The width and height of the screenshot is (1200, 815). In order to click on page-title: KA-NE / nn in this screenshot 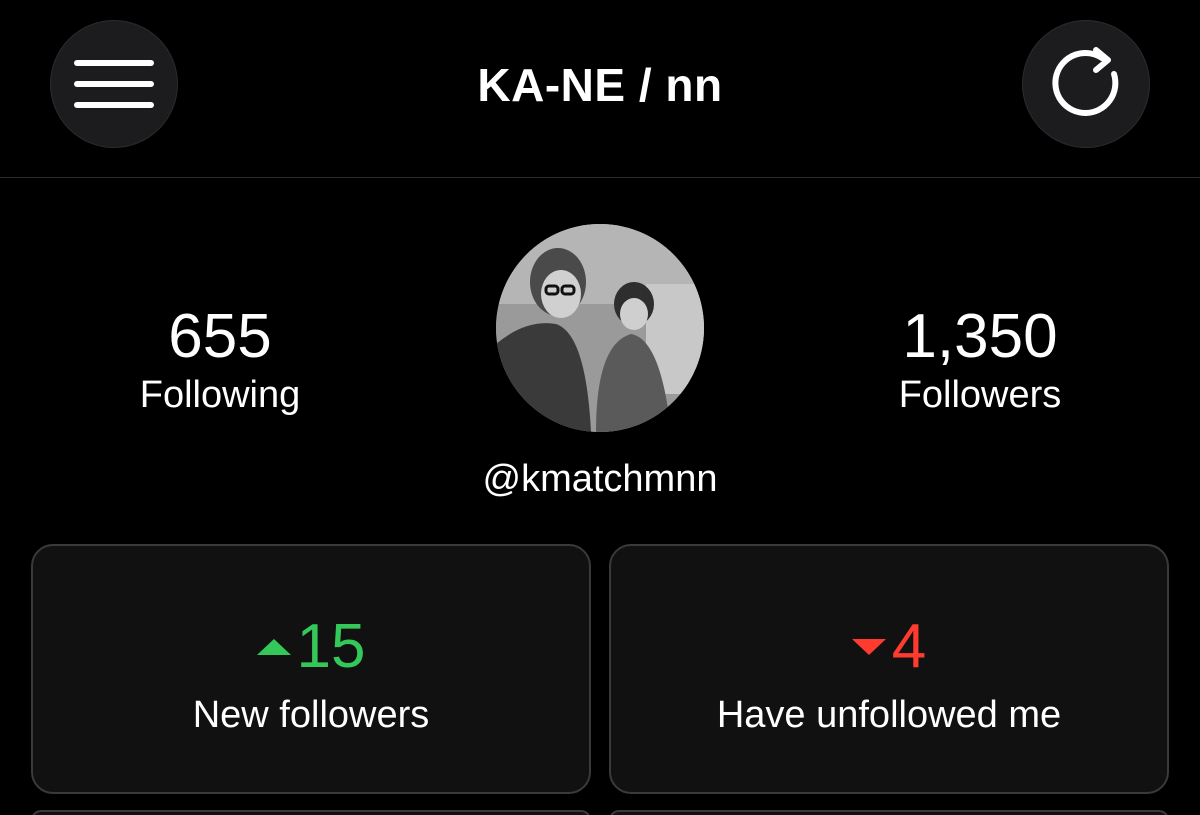, I will do `click(600, 85)`.